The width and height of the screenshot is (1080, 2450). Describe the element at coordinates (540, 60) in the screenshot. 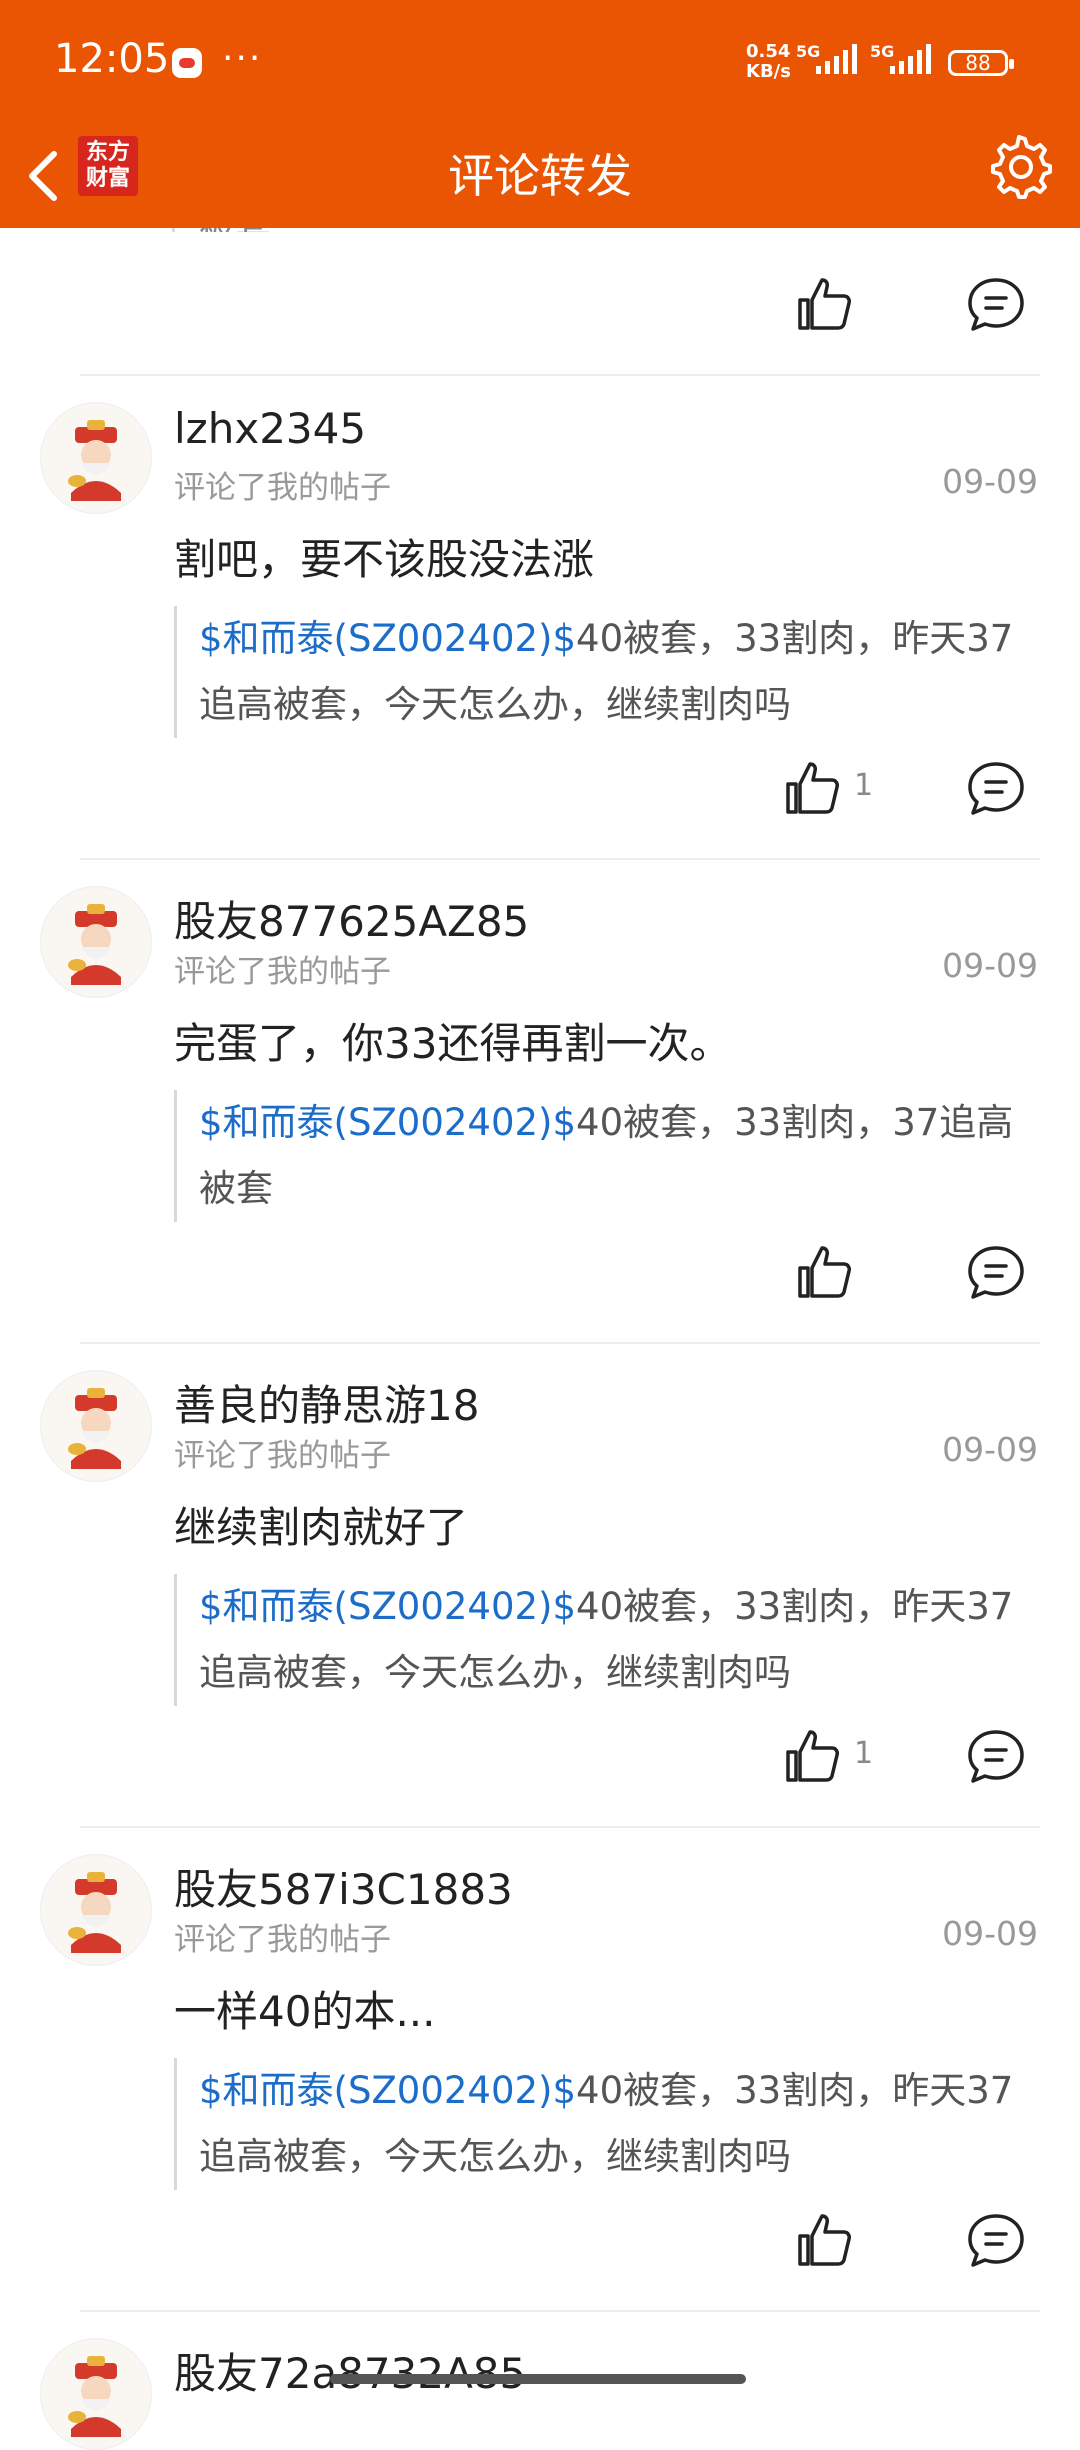

I see `status-bar: 12:05 ··· 0.54 KB/s 5G 5G 88` at that location.